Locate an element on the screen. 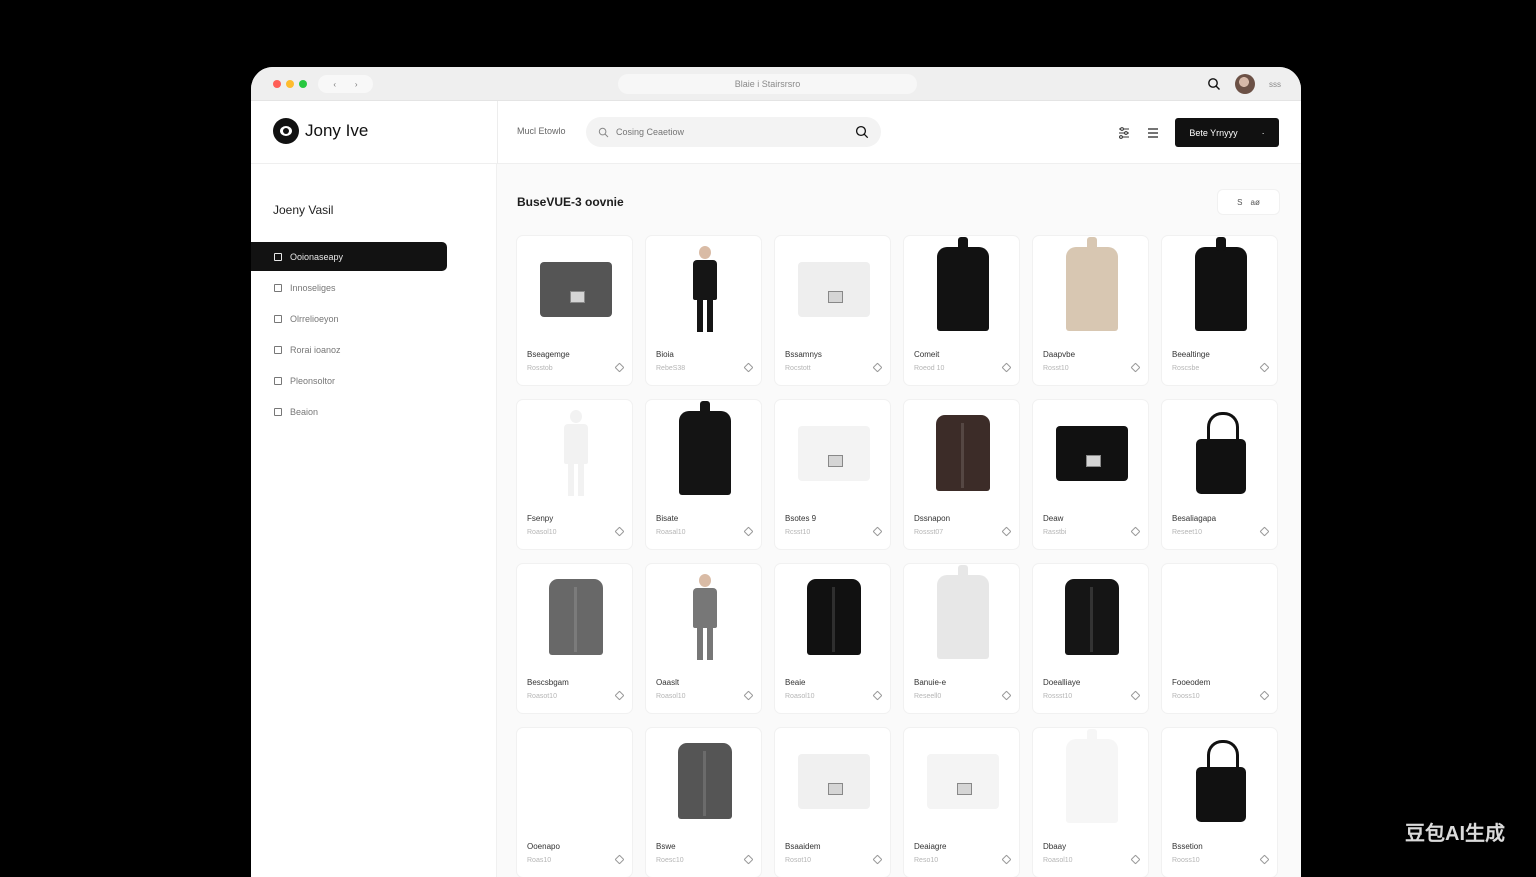  product-card: Dssnapon Rossst07 is located at coordinates (961, 474).